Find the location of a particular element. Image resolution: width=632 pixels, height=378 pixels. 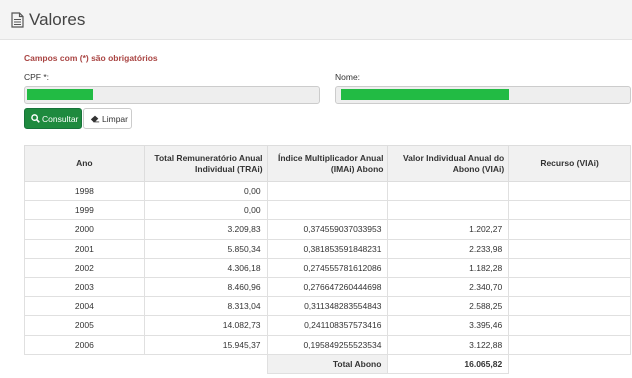

cell-ano: 2005 is located at coordinates (84, 325).